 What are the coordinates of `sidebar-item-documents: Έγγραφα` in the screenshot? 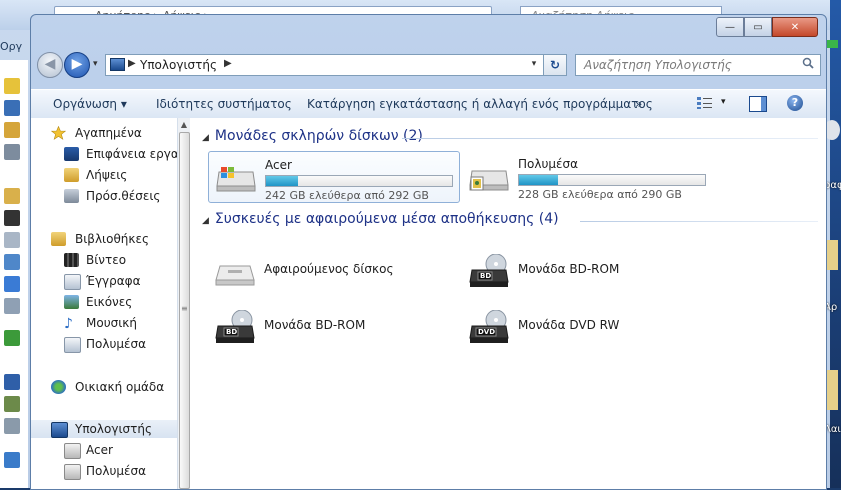 It's located at (104, 281).